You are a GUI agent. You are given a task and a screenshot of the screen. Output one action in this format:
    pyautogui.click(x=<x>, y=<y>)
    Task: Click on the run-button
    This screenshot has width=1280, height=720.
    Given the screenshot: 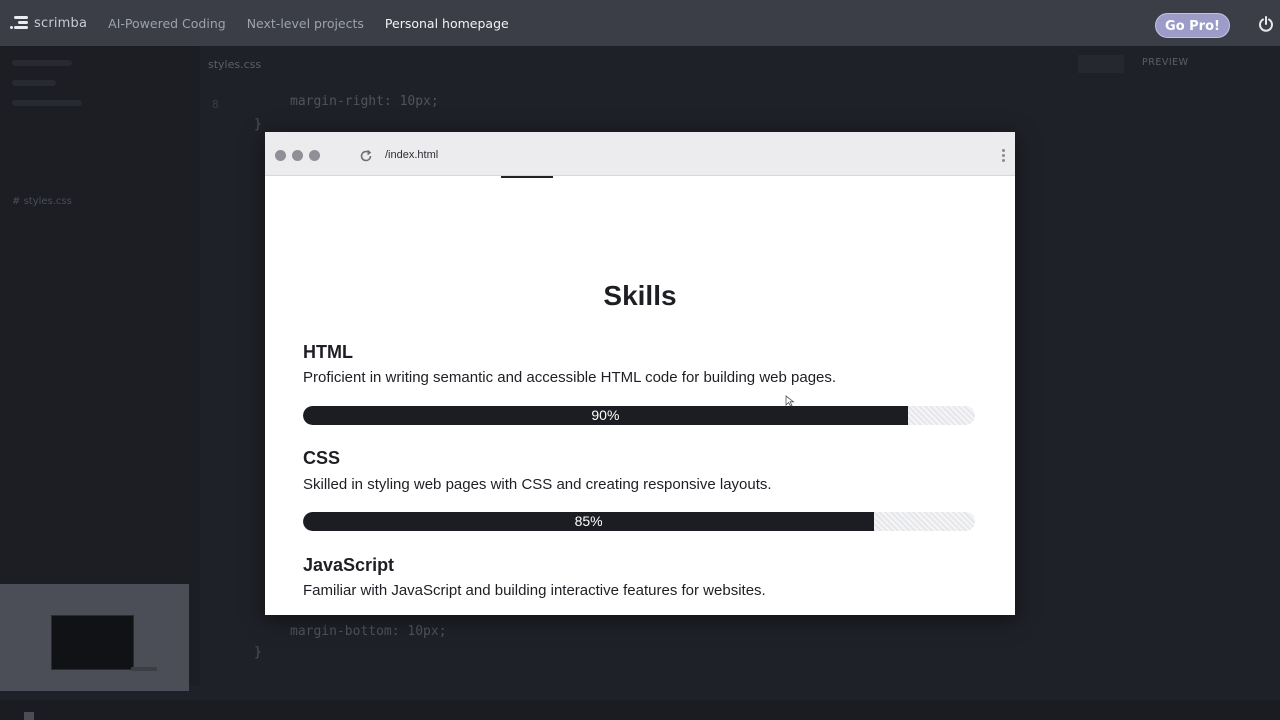 What is the action you would take?
    pyautogui.click(x=1101, y=64)
    